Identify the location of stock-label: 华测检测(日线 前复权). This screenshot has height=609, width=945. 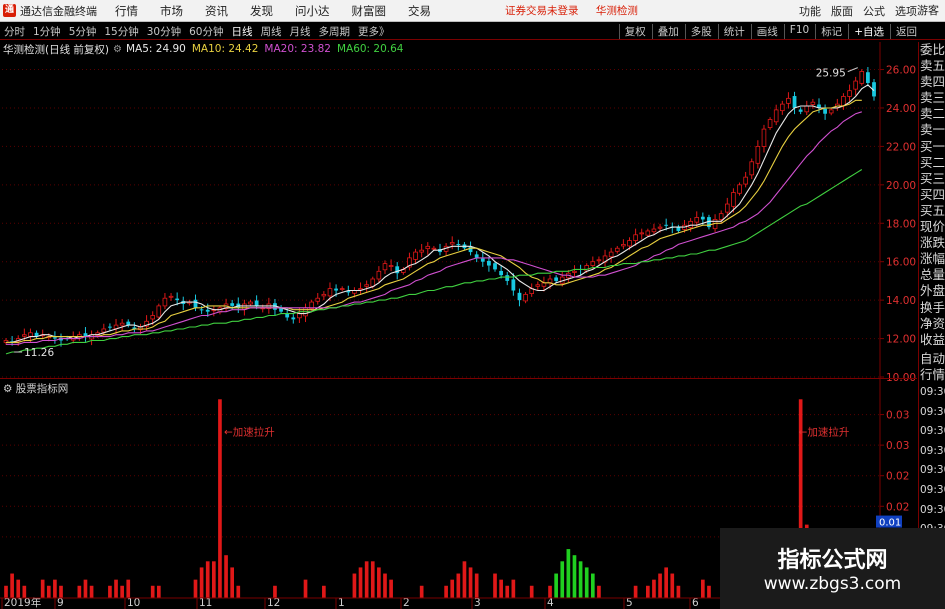
(56, 49).